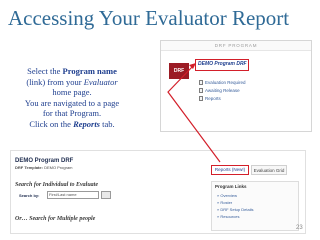 The height and width of the screenshot is (240, 320). Describe the element at coordinates (179, 71) in the screenshot. I see `drf-badge-icon: DRF` at that location.